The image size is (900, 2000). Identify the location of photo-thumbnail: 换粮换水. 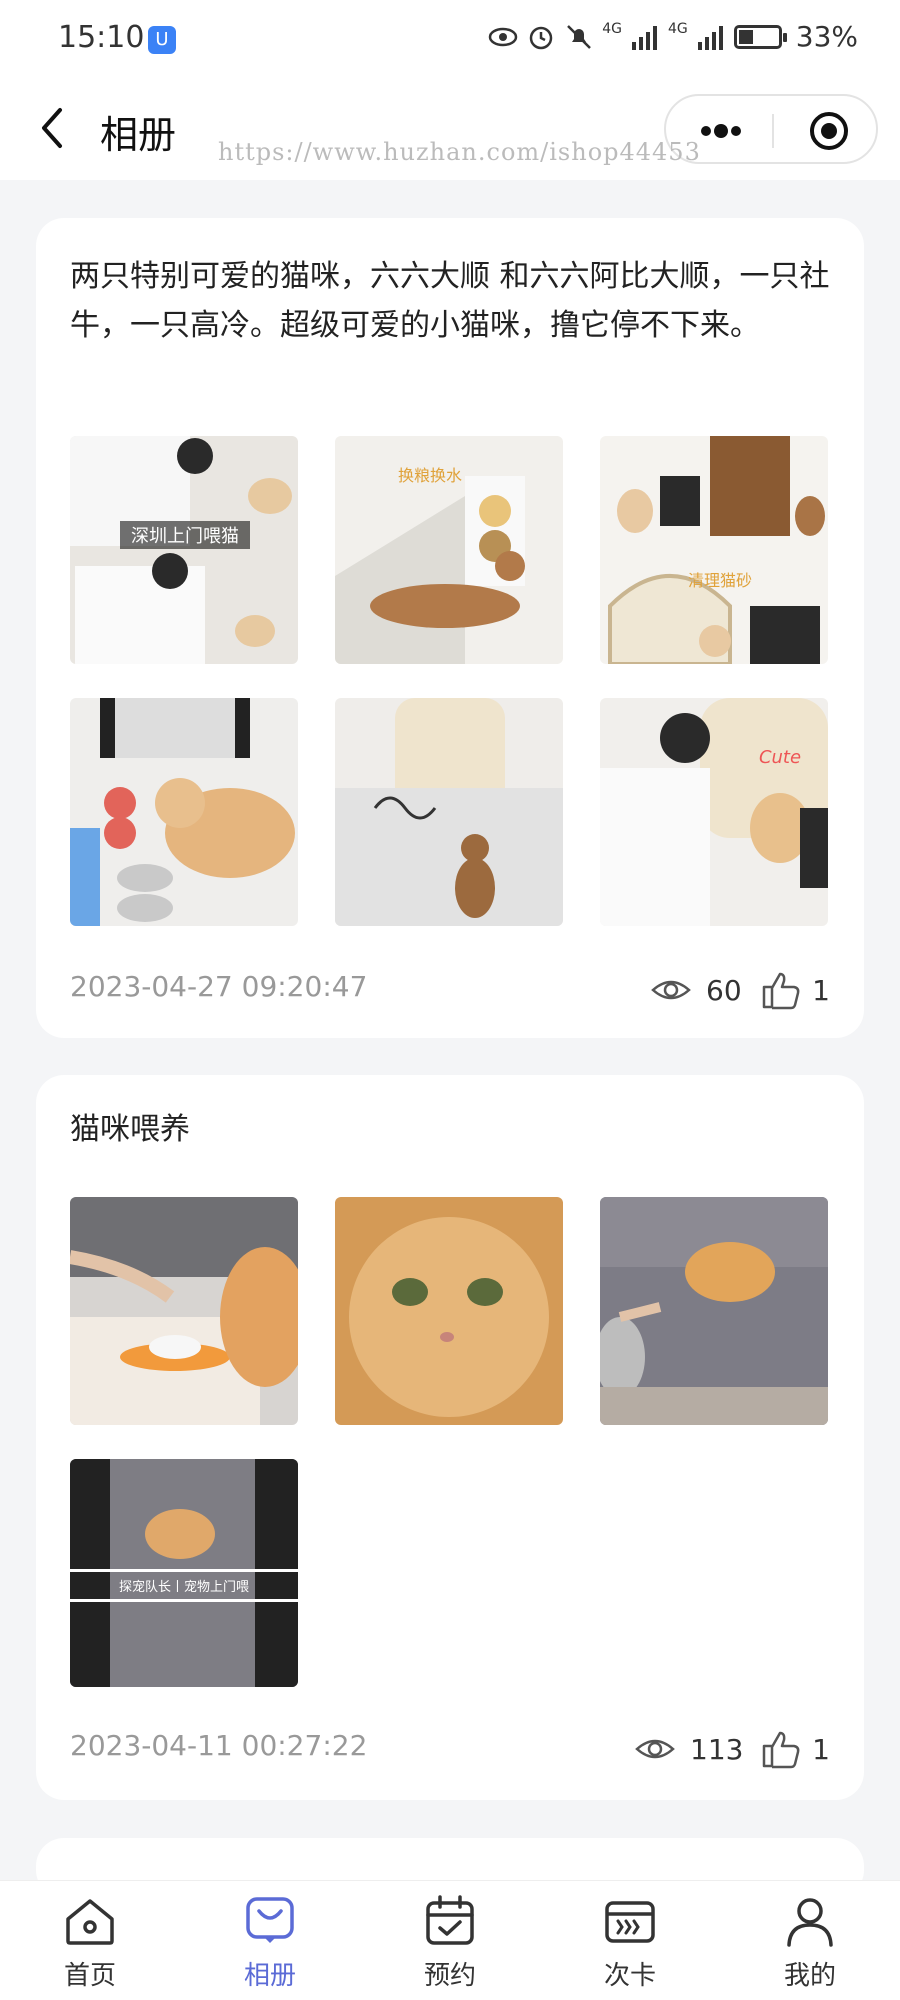
(449, 550).